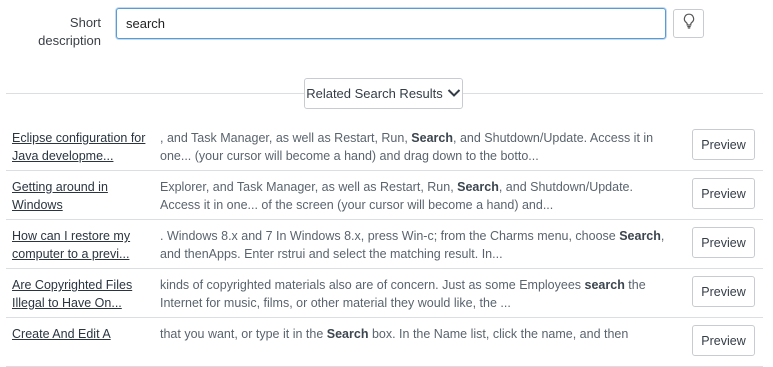 The width and height of the screenshot is (773, 367). I want to click on hint-button, so click(688, 23).